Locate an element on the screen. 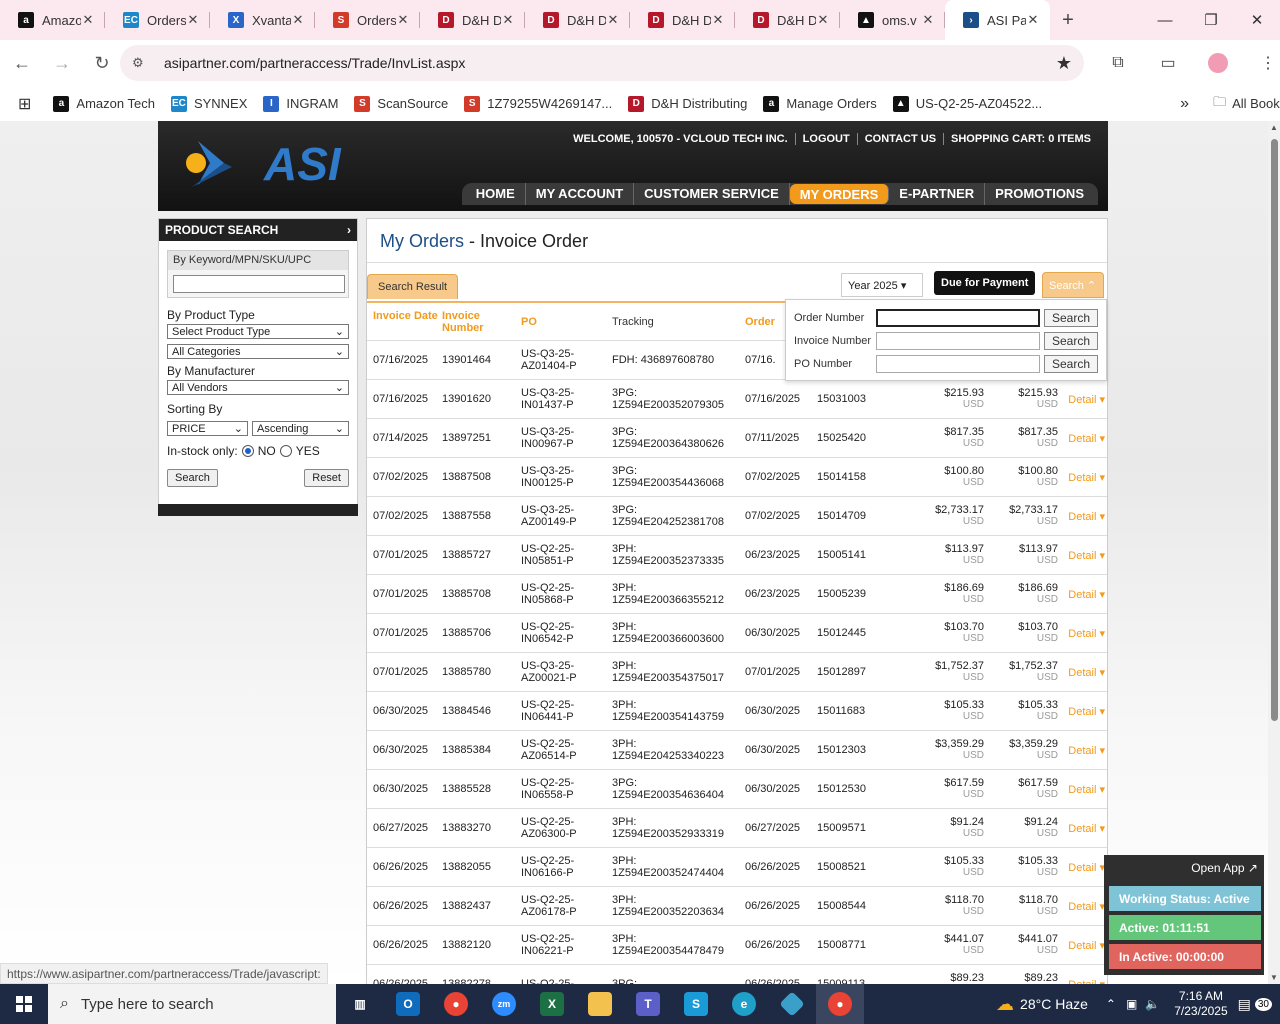 The width and height of the screenshot is (1280, 1024). apps-icon: ⊞ is located at coordinates (24, 104).